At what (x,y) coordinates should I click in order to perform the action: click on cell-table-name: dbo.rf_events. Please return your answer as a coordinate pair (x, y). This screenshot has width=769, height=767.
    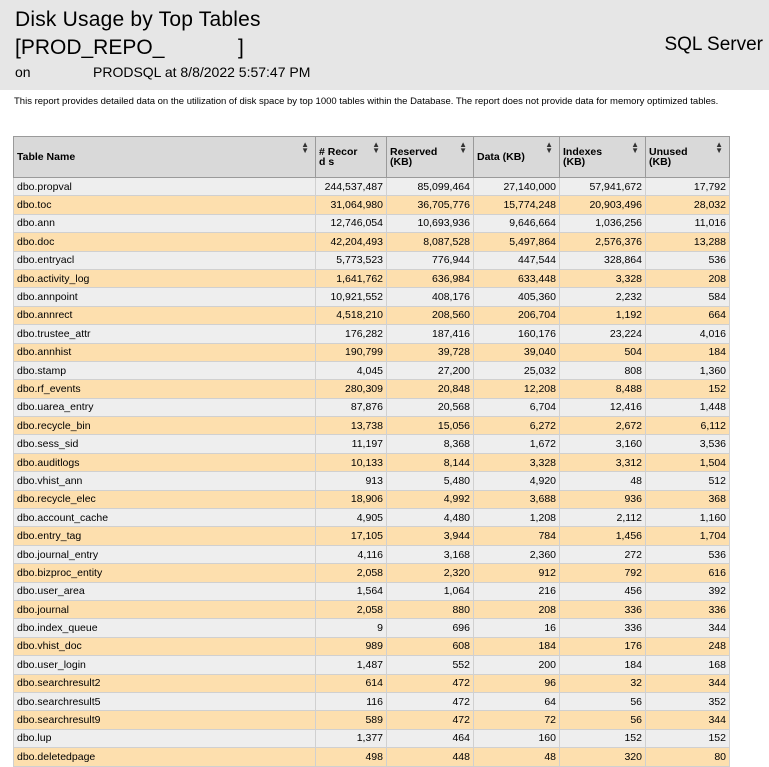
    Looking at the image, I should click on (164, 389).